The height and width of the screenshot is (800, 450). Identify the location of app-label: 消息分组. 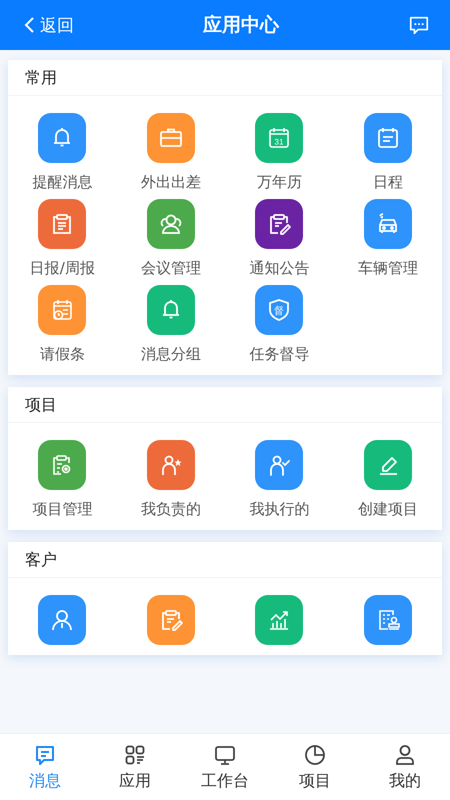
(170, 354).